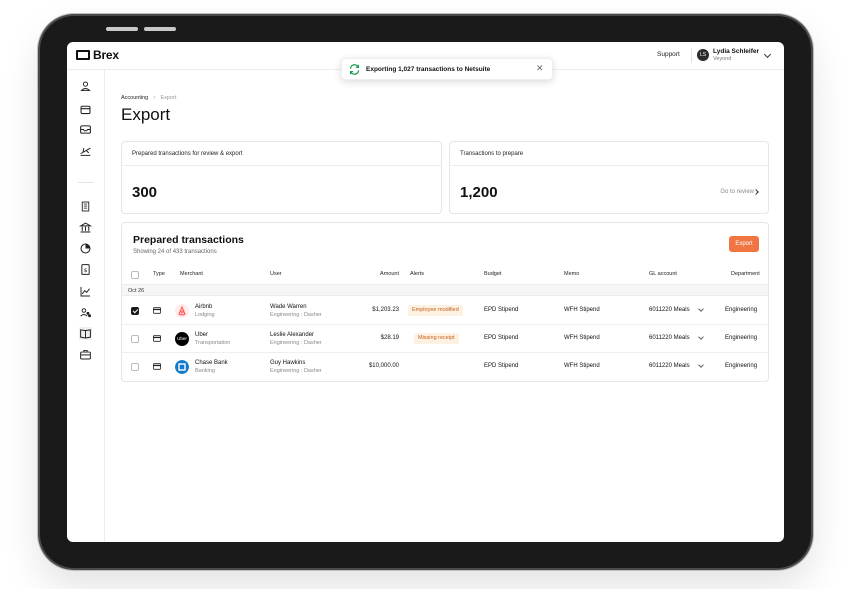 Image resolution: width=850 pixels, height=589 pixels. Describe the element at coordinates (276, 274) in the screenshot. I see `col-user: User` at that location.